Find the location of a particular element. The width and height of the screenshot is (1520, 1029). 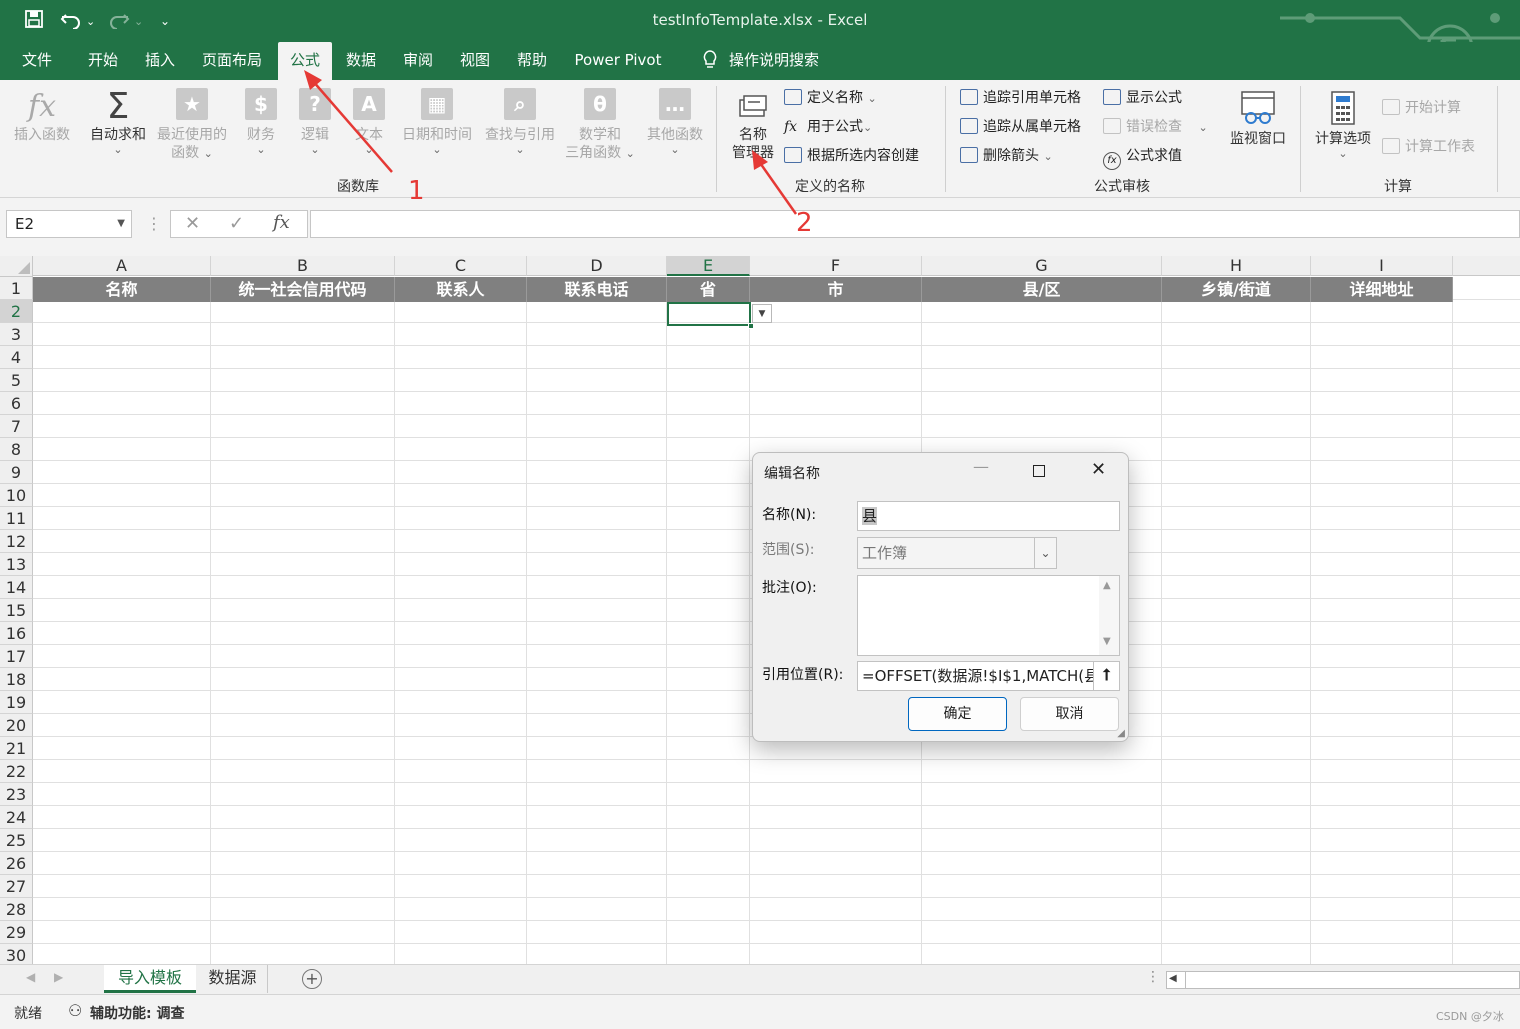

status-bar: 就绪 ⚇ 辅助功能: 调查 CSDN @夕冰 is located at coordinates (760, 1011).